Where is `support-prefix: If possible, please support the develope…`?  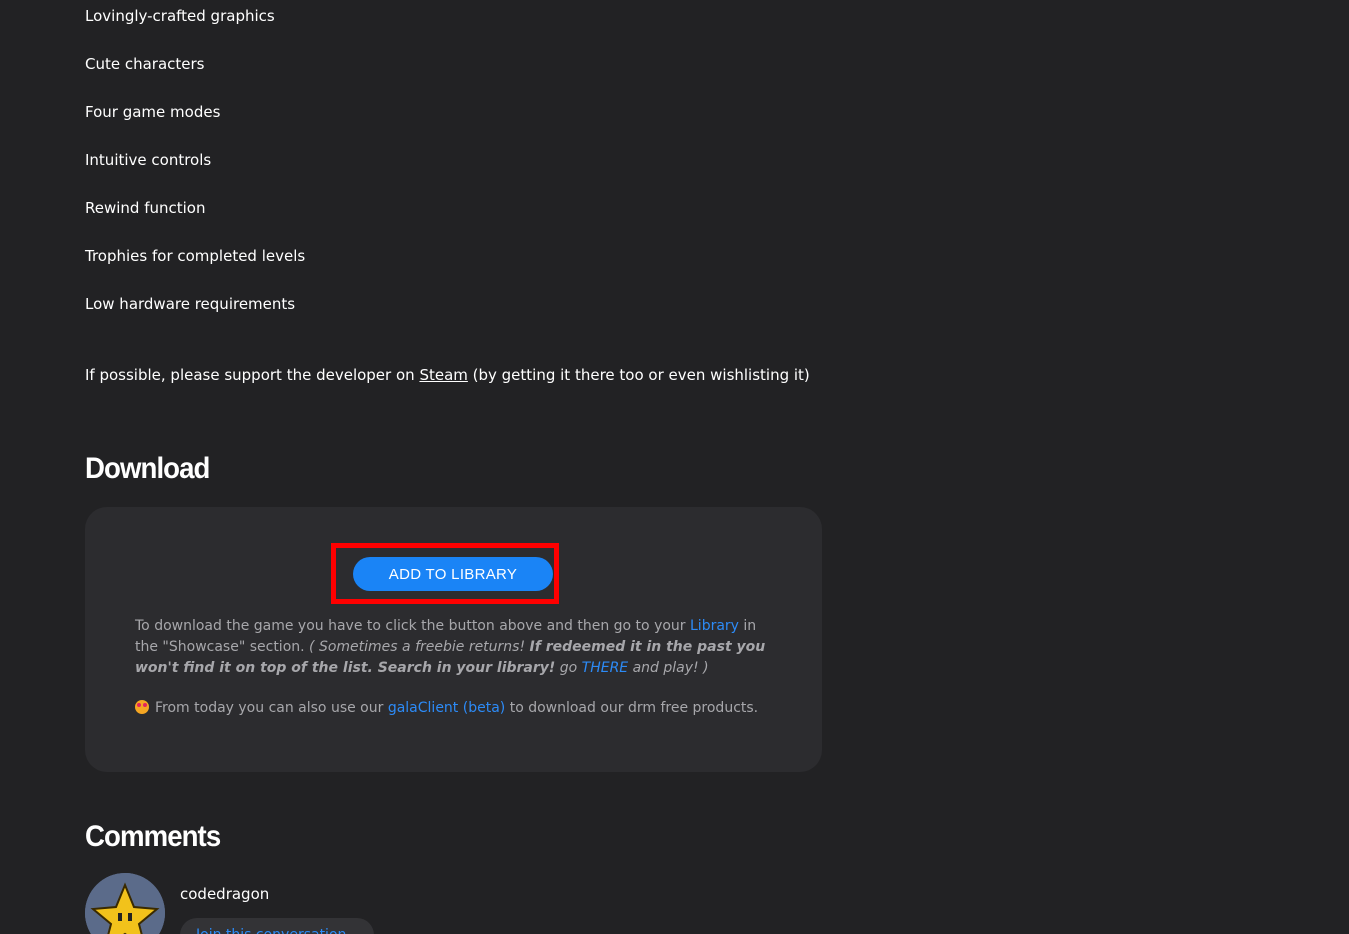 support-prefix: If possible, please support the develope… is located at coordinates (252, 375).